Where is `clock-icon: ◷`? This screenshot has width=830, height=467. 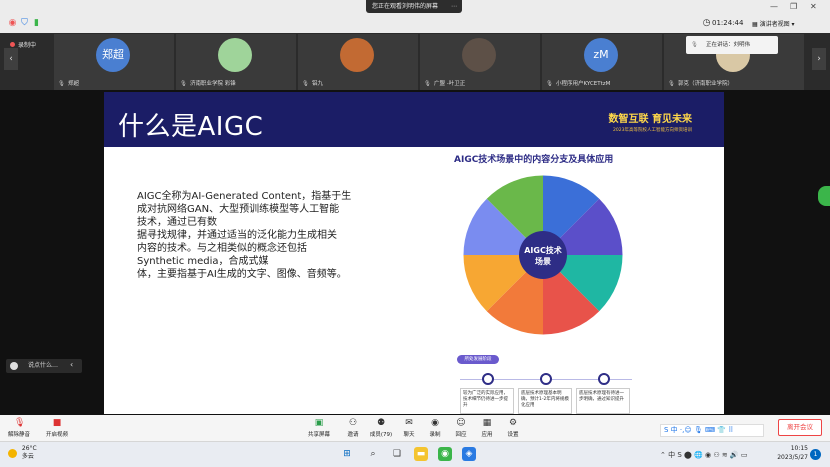
clock-icon: ◷ is located at coordinates (706, 23).